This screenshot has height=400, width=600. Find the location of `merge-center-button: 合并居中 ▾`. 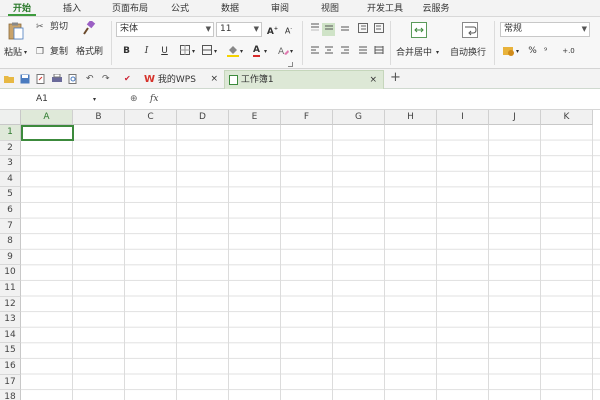

merge-center-button: 合并居中 ▾ is located at coordinates (420, 43).